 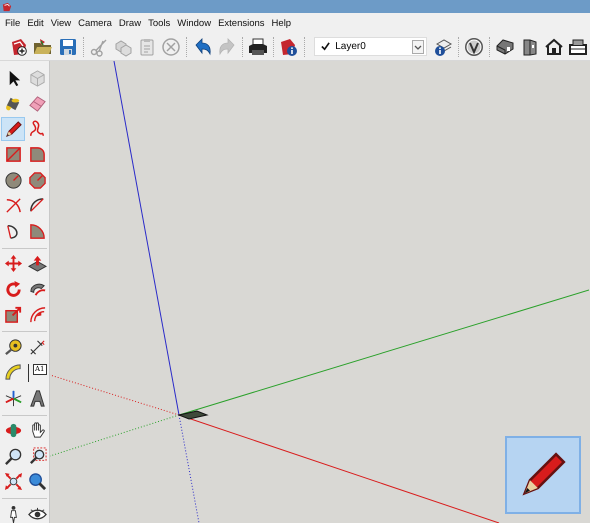 I want to click on zoom-extents-icon, so click(x=13, y=481).